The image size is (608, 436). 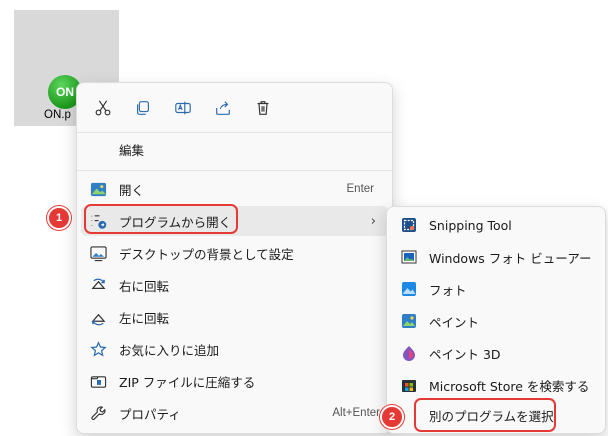 What do you see at coordinates (144, 286) in the screenshot?
I see `menu-item-label: 右に回転` at bounding box center [144, 286].